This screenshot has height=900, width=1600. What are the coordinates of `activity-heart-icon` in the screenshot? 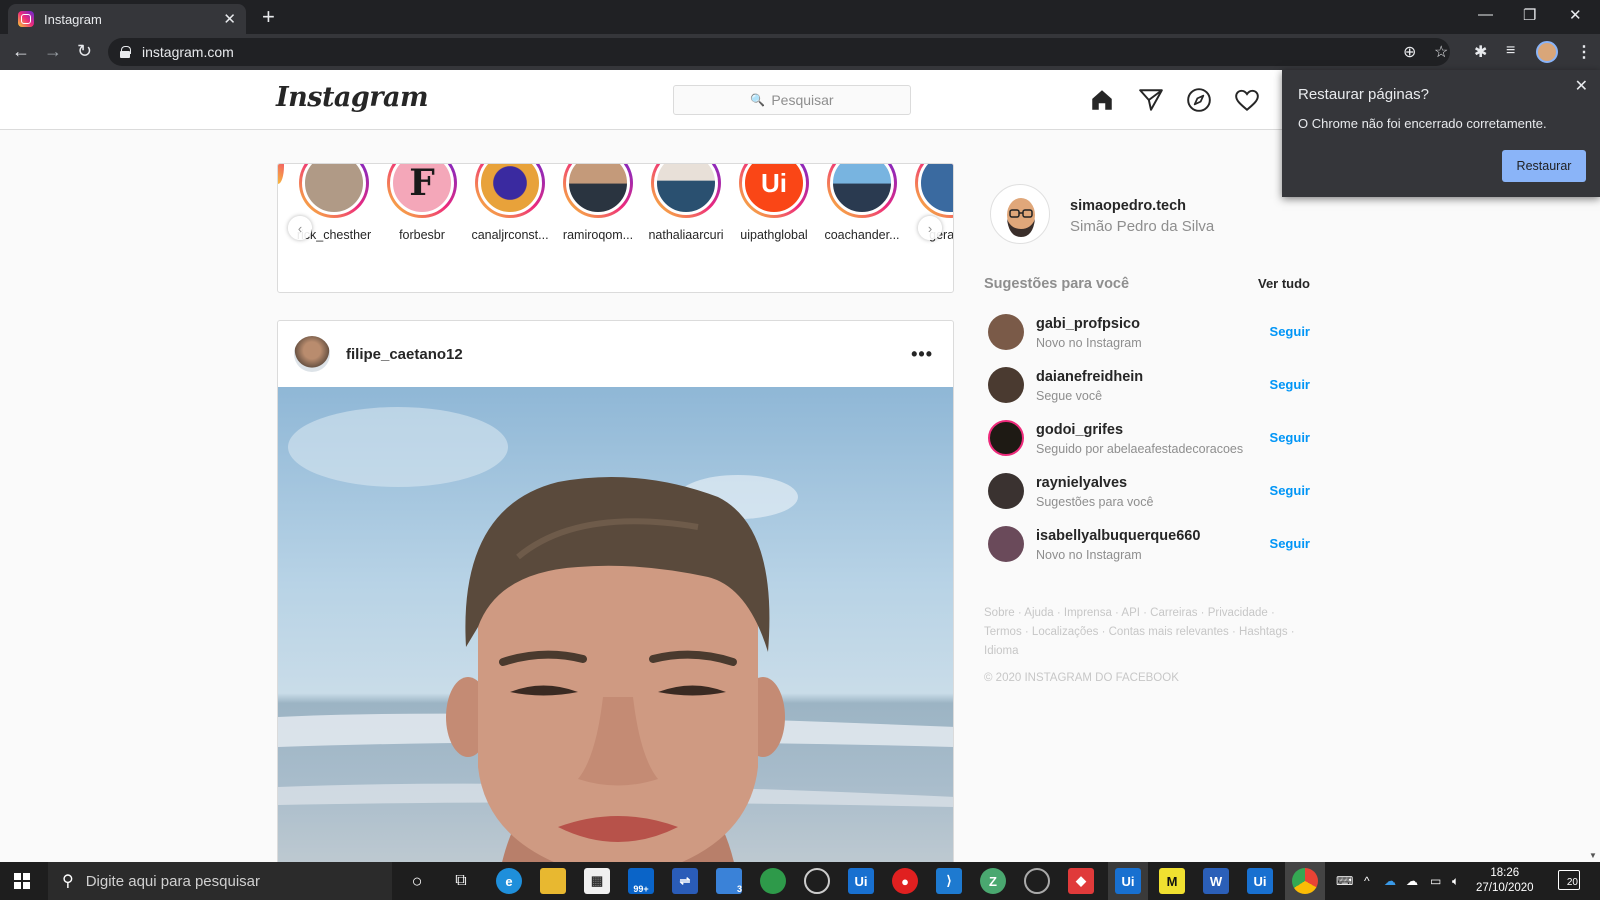 It's located at (1247, 100).